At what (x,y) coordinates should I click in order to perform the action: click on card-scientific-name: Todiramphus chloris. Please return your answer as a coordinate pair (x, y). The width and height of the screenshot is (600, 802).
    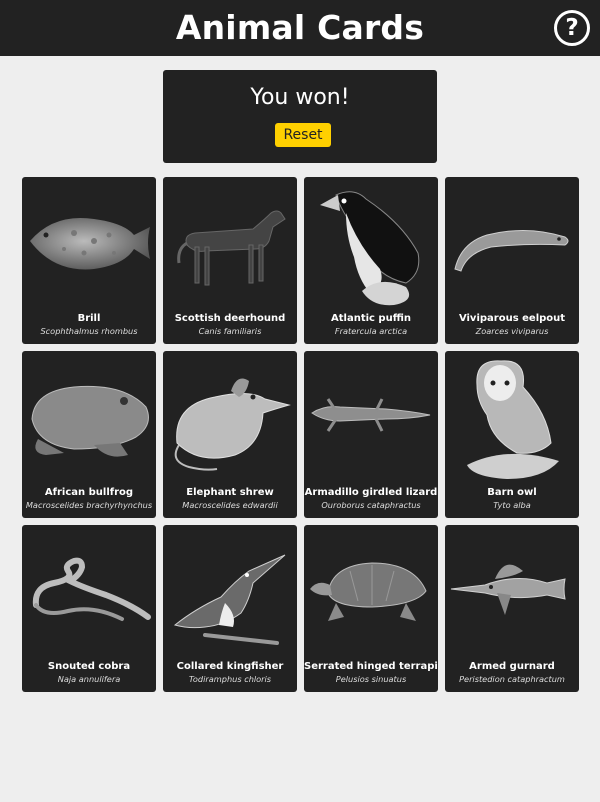
    Looking at the image, I should click on (230, 679).